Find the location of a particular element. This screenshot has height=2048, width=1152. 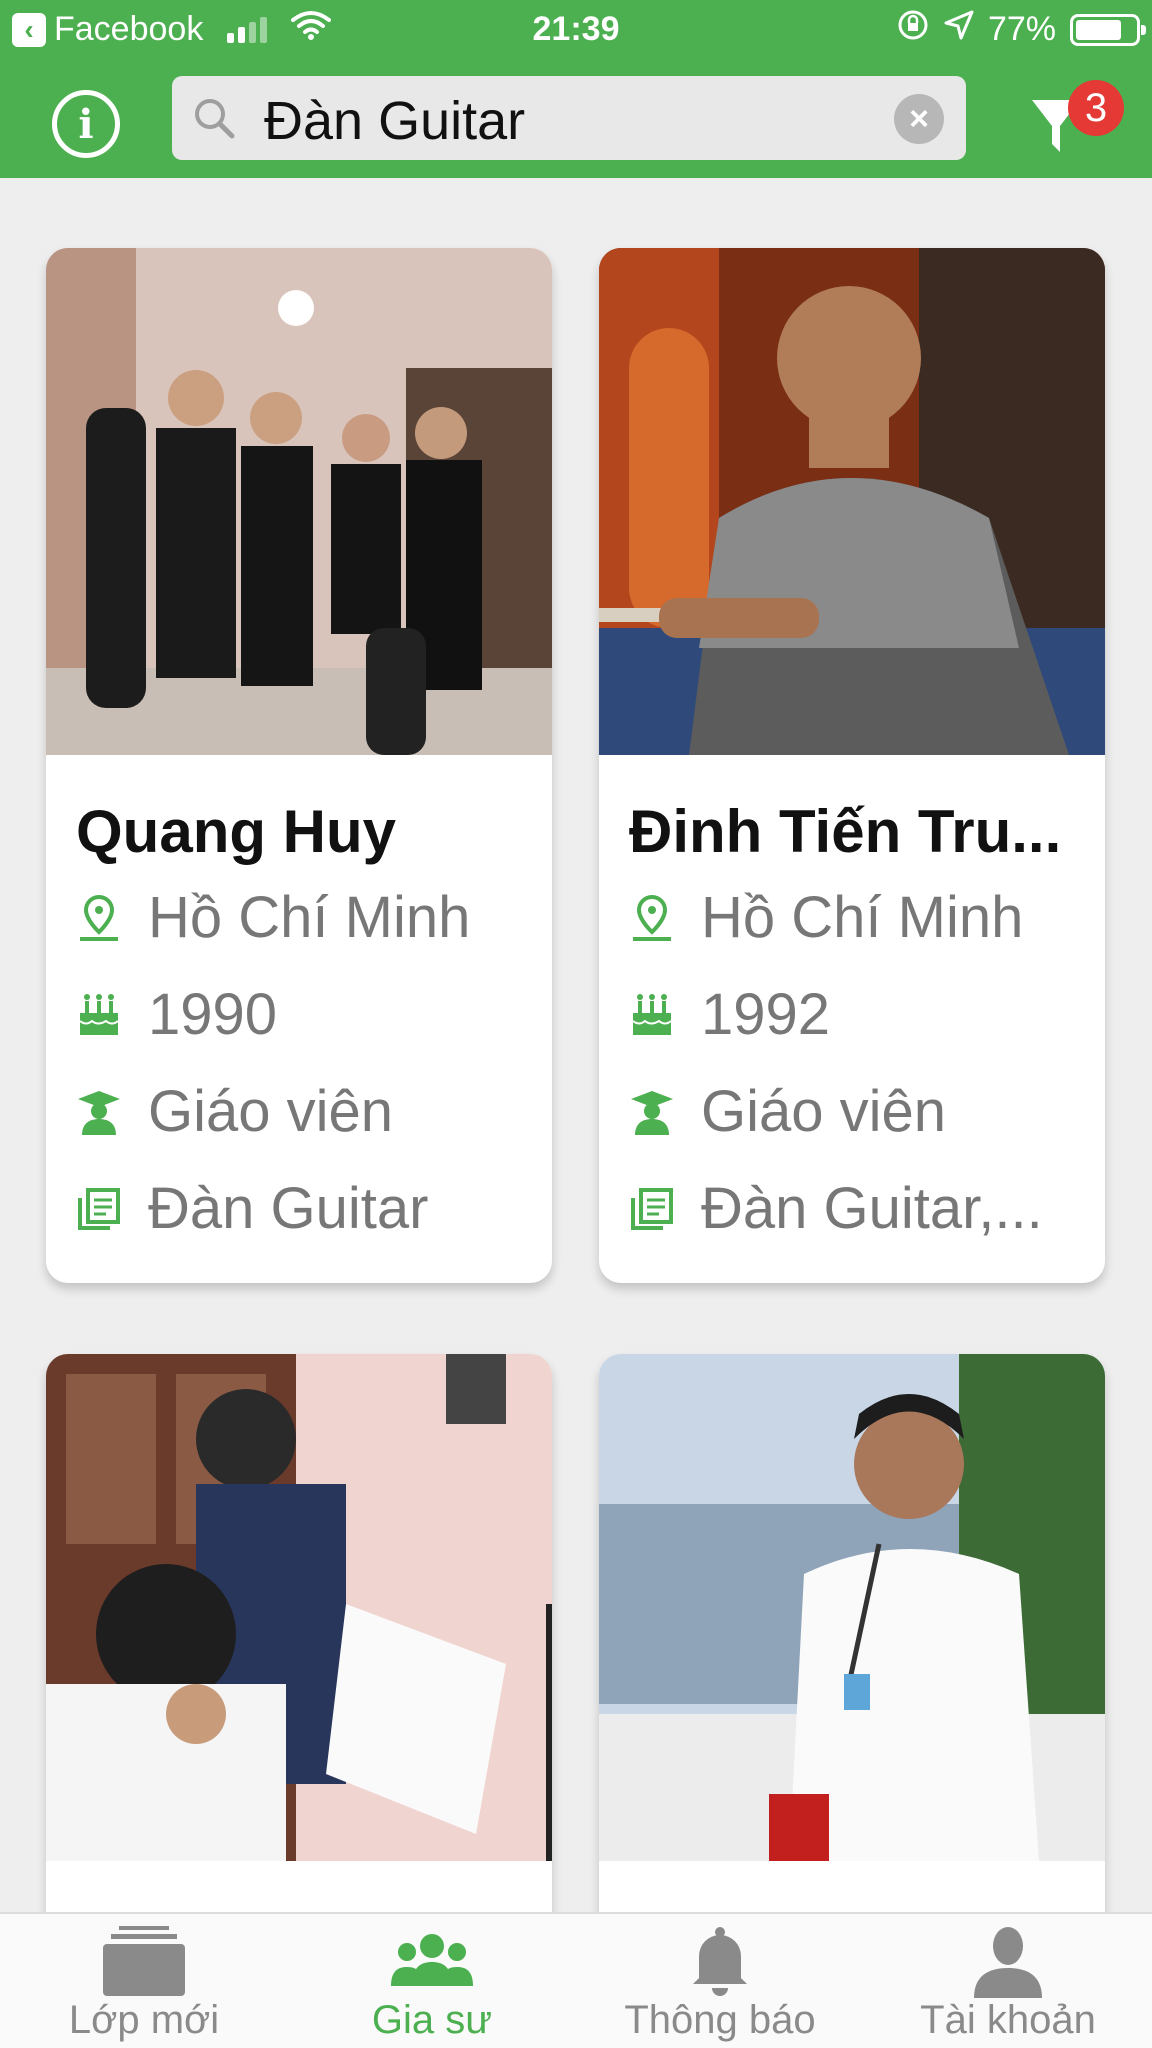

class-box-icon is located at coordinates (144, 1961).